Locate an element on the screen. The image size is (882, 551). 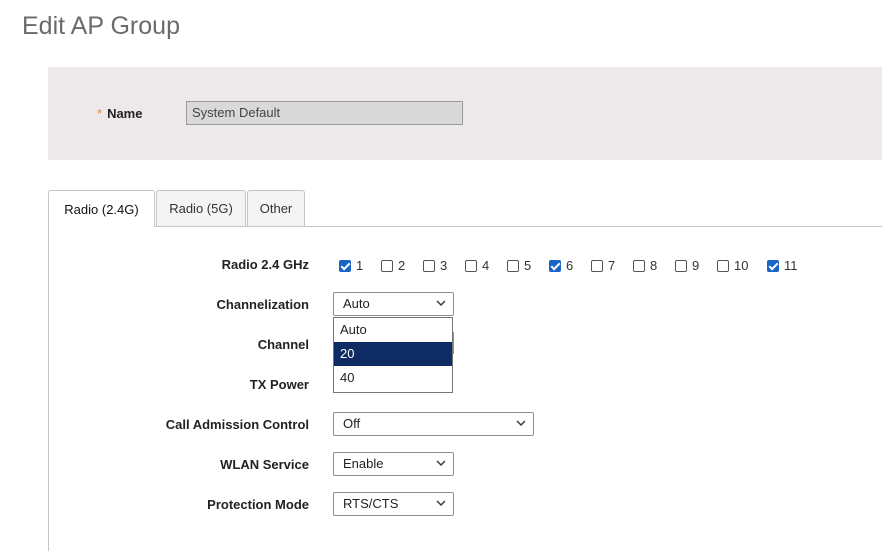
channel-checkbox-label: 3 is located at coordinates (444, 265).